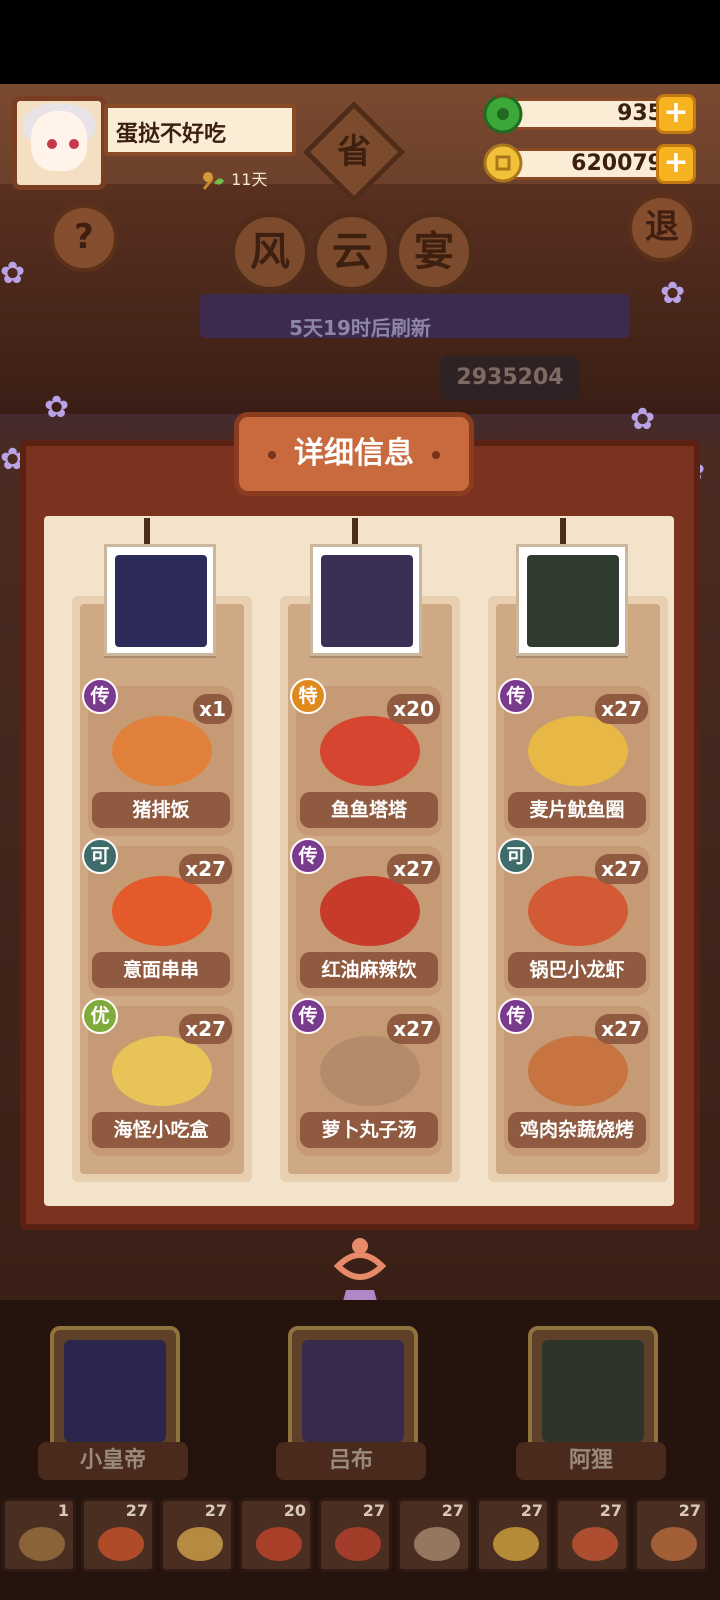  I want to click on tray-dish-slot: 20, so click(276, 1535).